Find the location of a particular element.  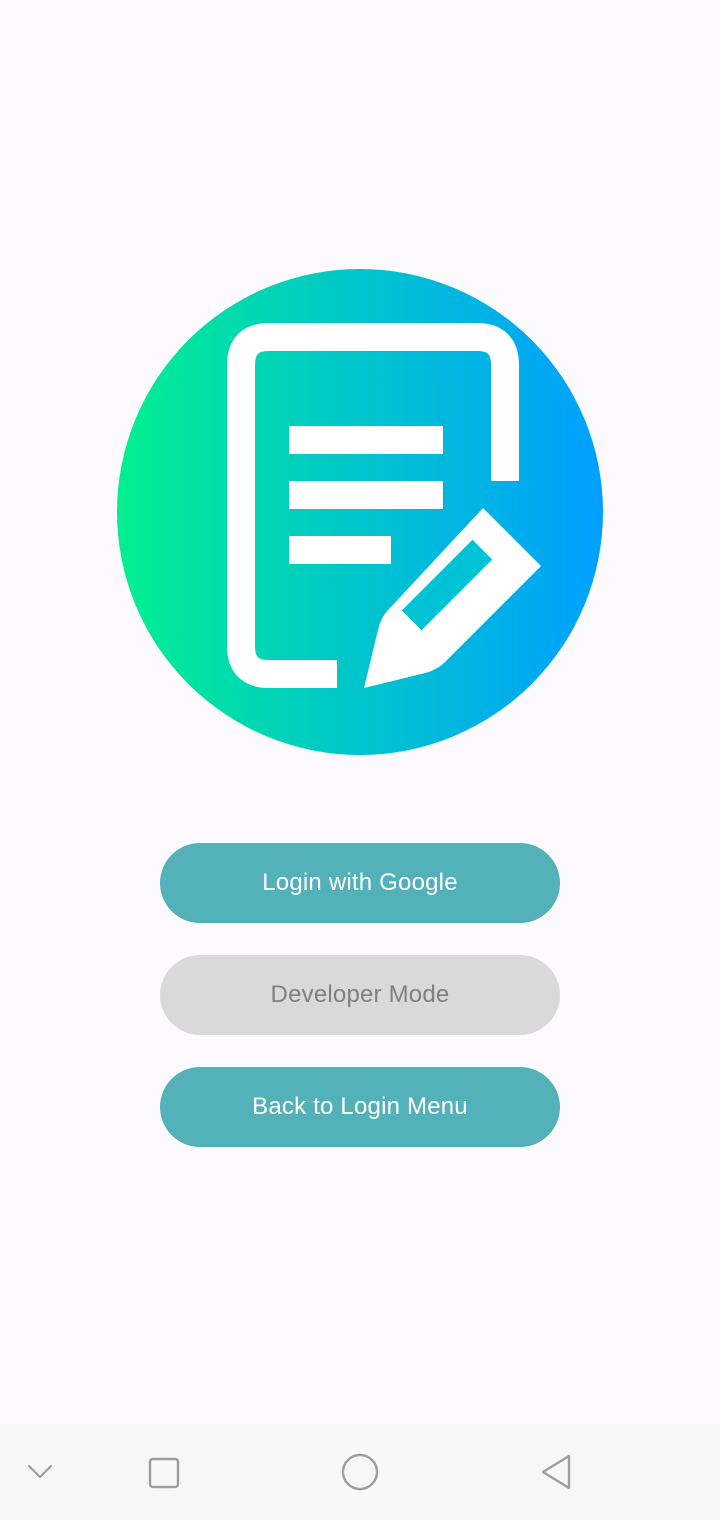

back-triangle-icon is located at coordinates (556, 1472).